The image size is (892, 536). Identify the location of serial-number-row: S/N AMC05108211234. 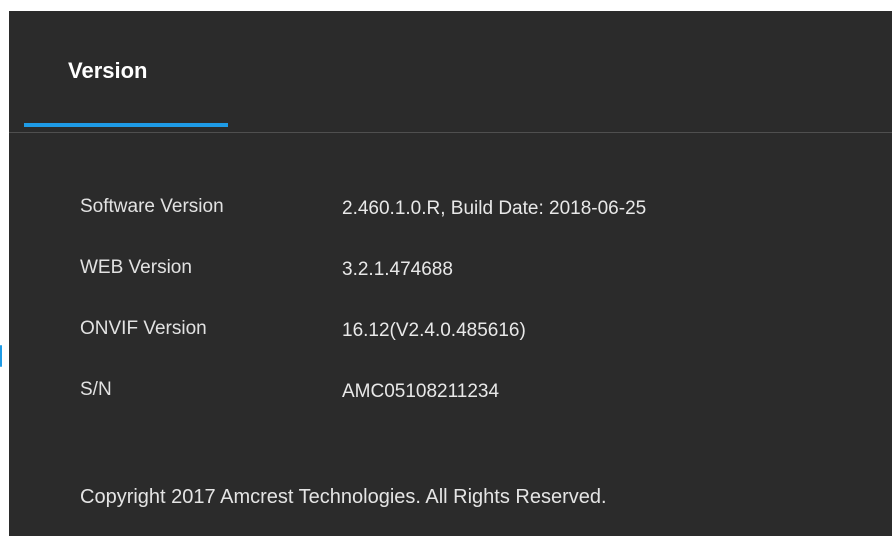
(470, 409).